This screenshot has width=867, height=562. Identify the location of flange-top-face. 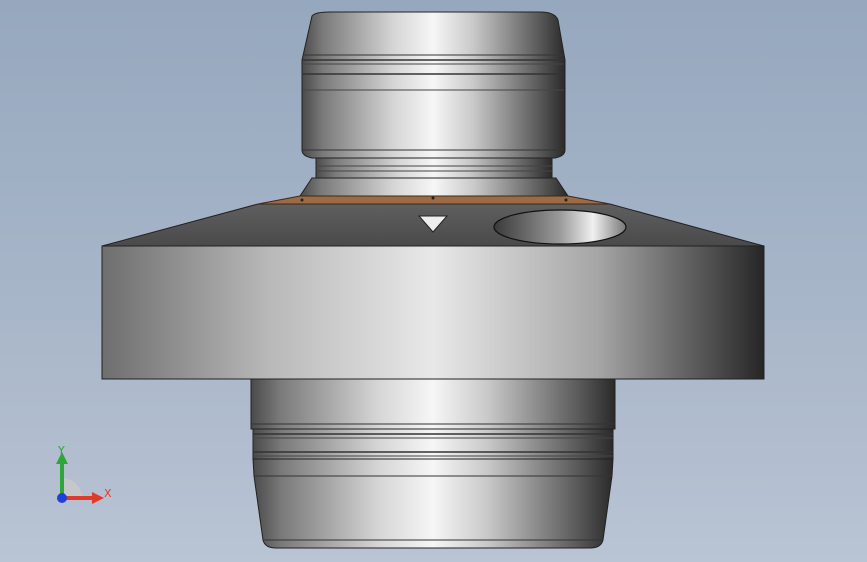
(433, 221).